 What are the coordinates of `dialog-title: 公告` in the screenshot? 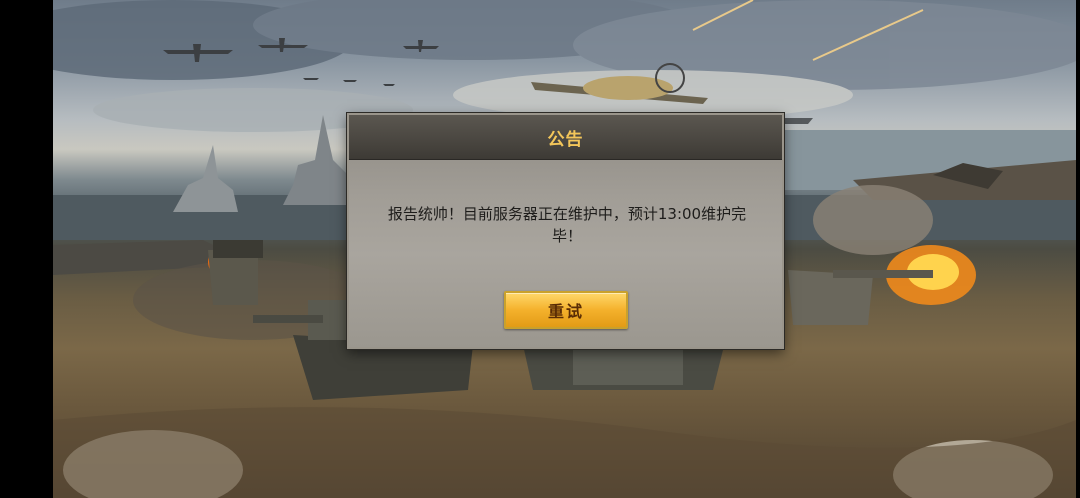 It's located at (565, 139).